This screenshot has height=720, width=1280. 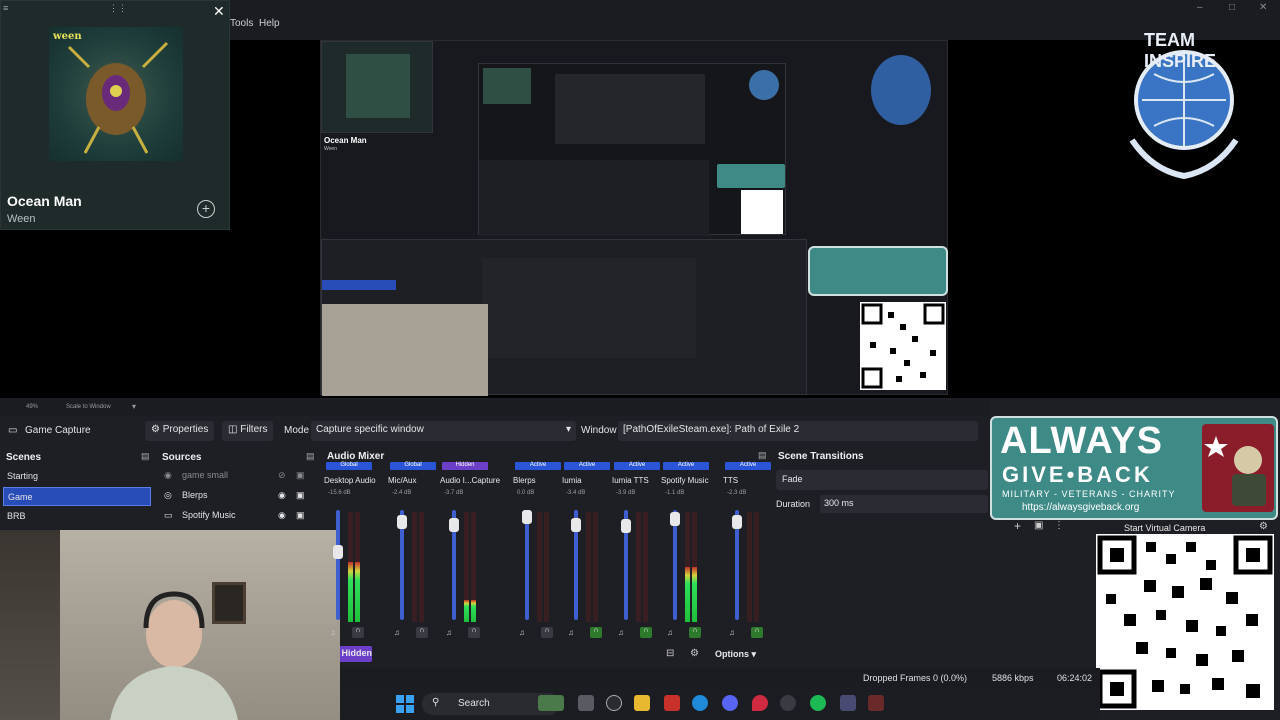 What do you see at coordinates (904, 504) in the screenshot?
I see `duration-input: 300 ms` at bounding box center [904, 504].